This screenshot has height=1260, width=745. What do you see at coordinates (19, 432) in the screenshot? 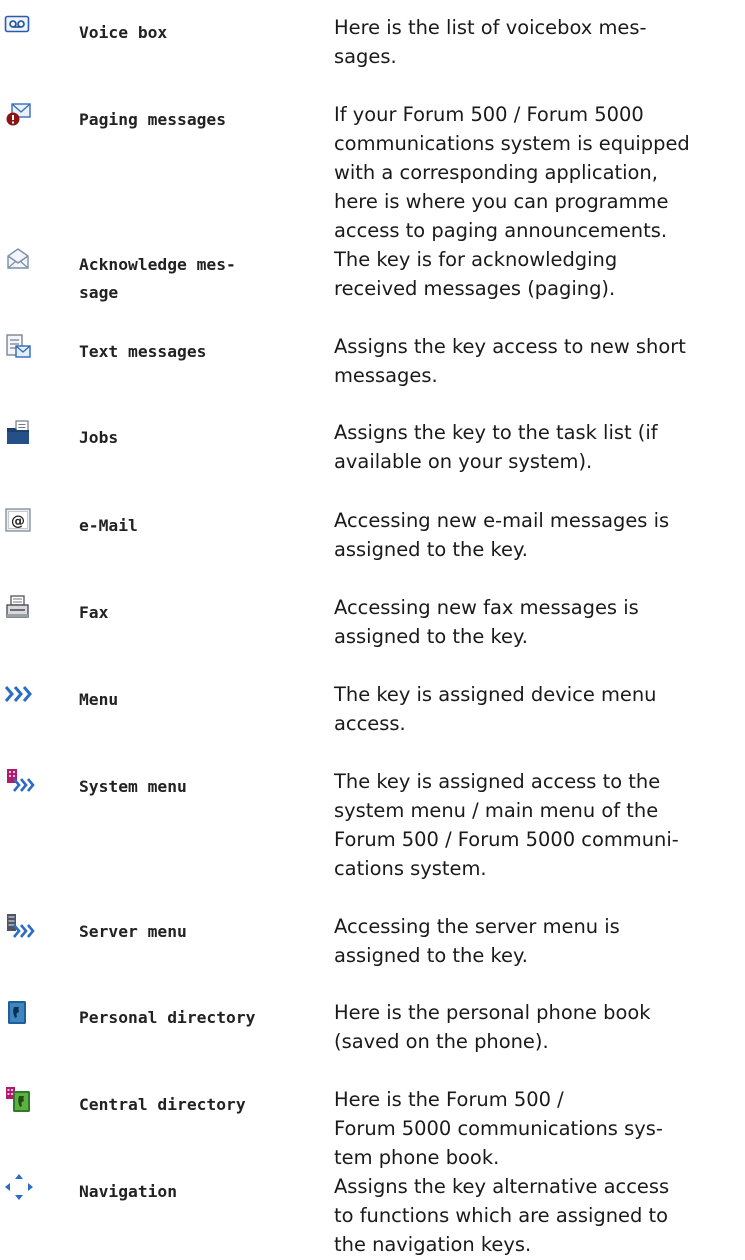
I see `jobs-folder-icon` at bounding box center [19, 432].